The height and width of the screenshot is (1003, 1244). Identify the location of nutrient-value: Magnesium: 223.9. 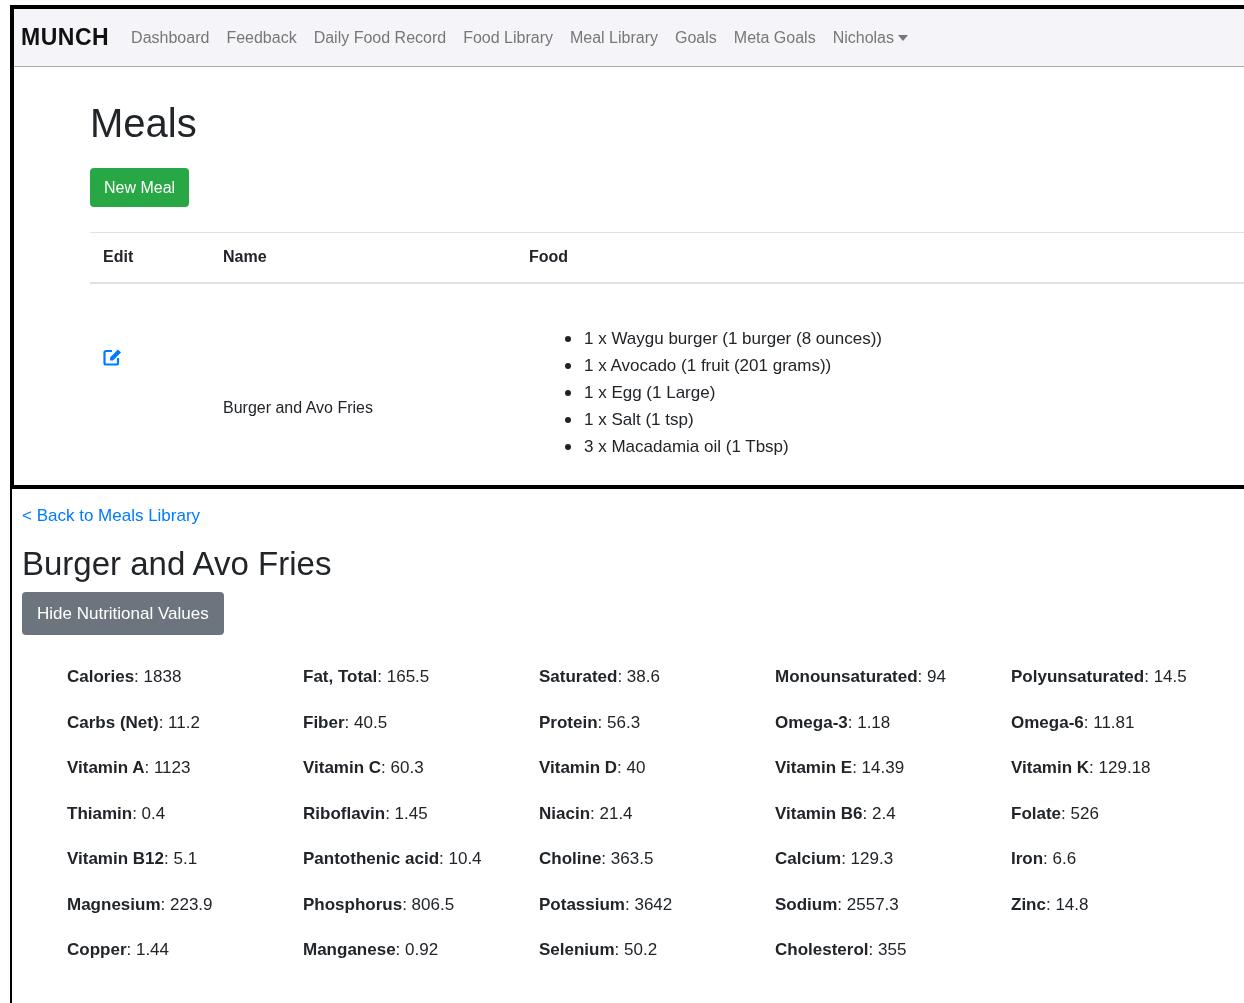
(140, 904).